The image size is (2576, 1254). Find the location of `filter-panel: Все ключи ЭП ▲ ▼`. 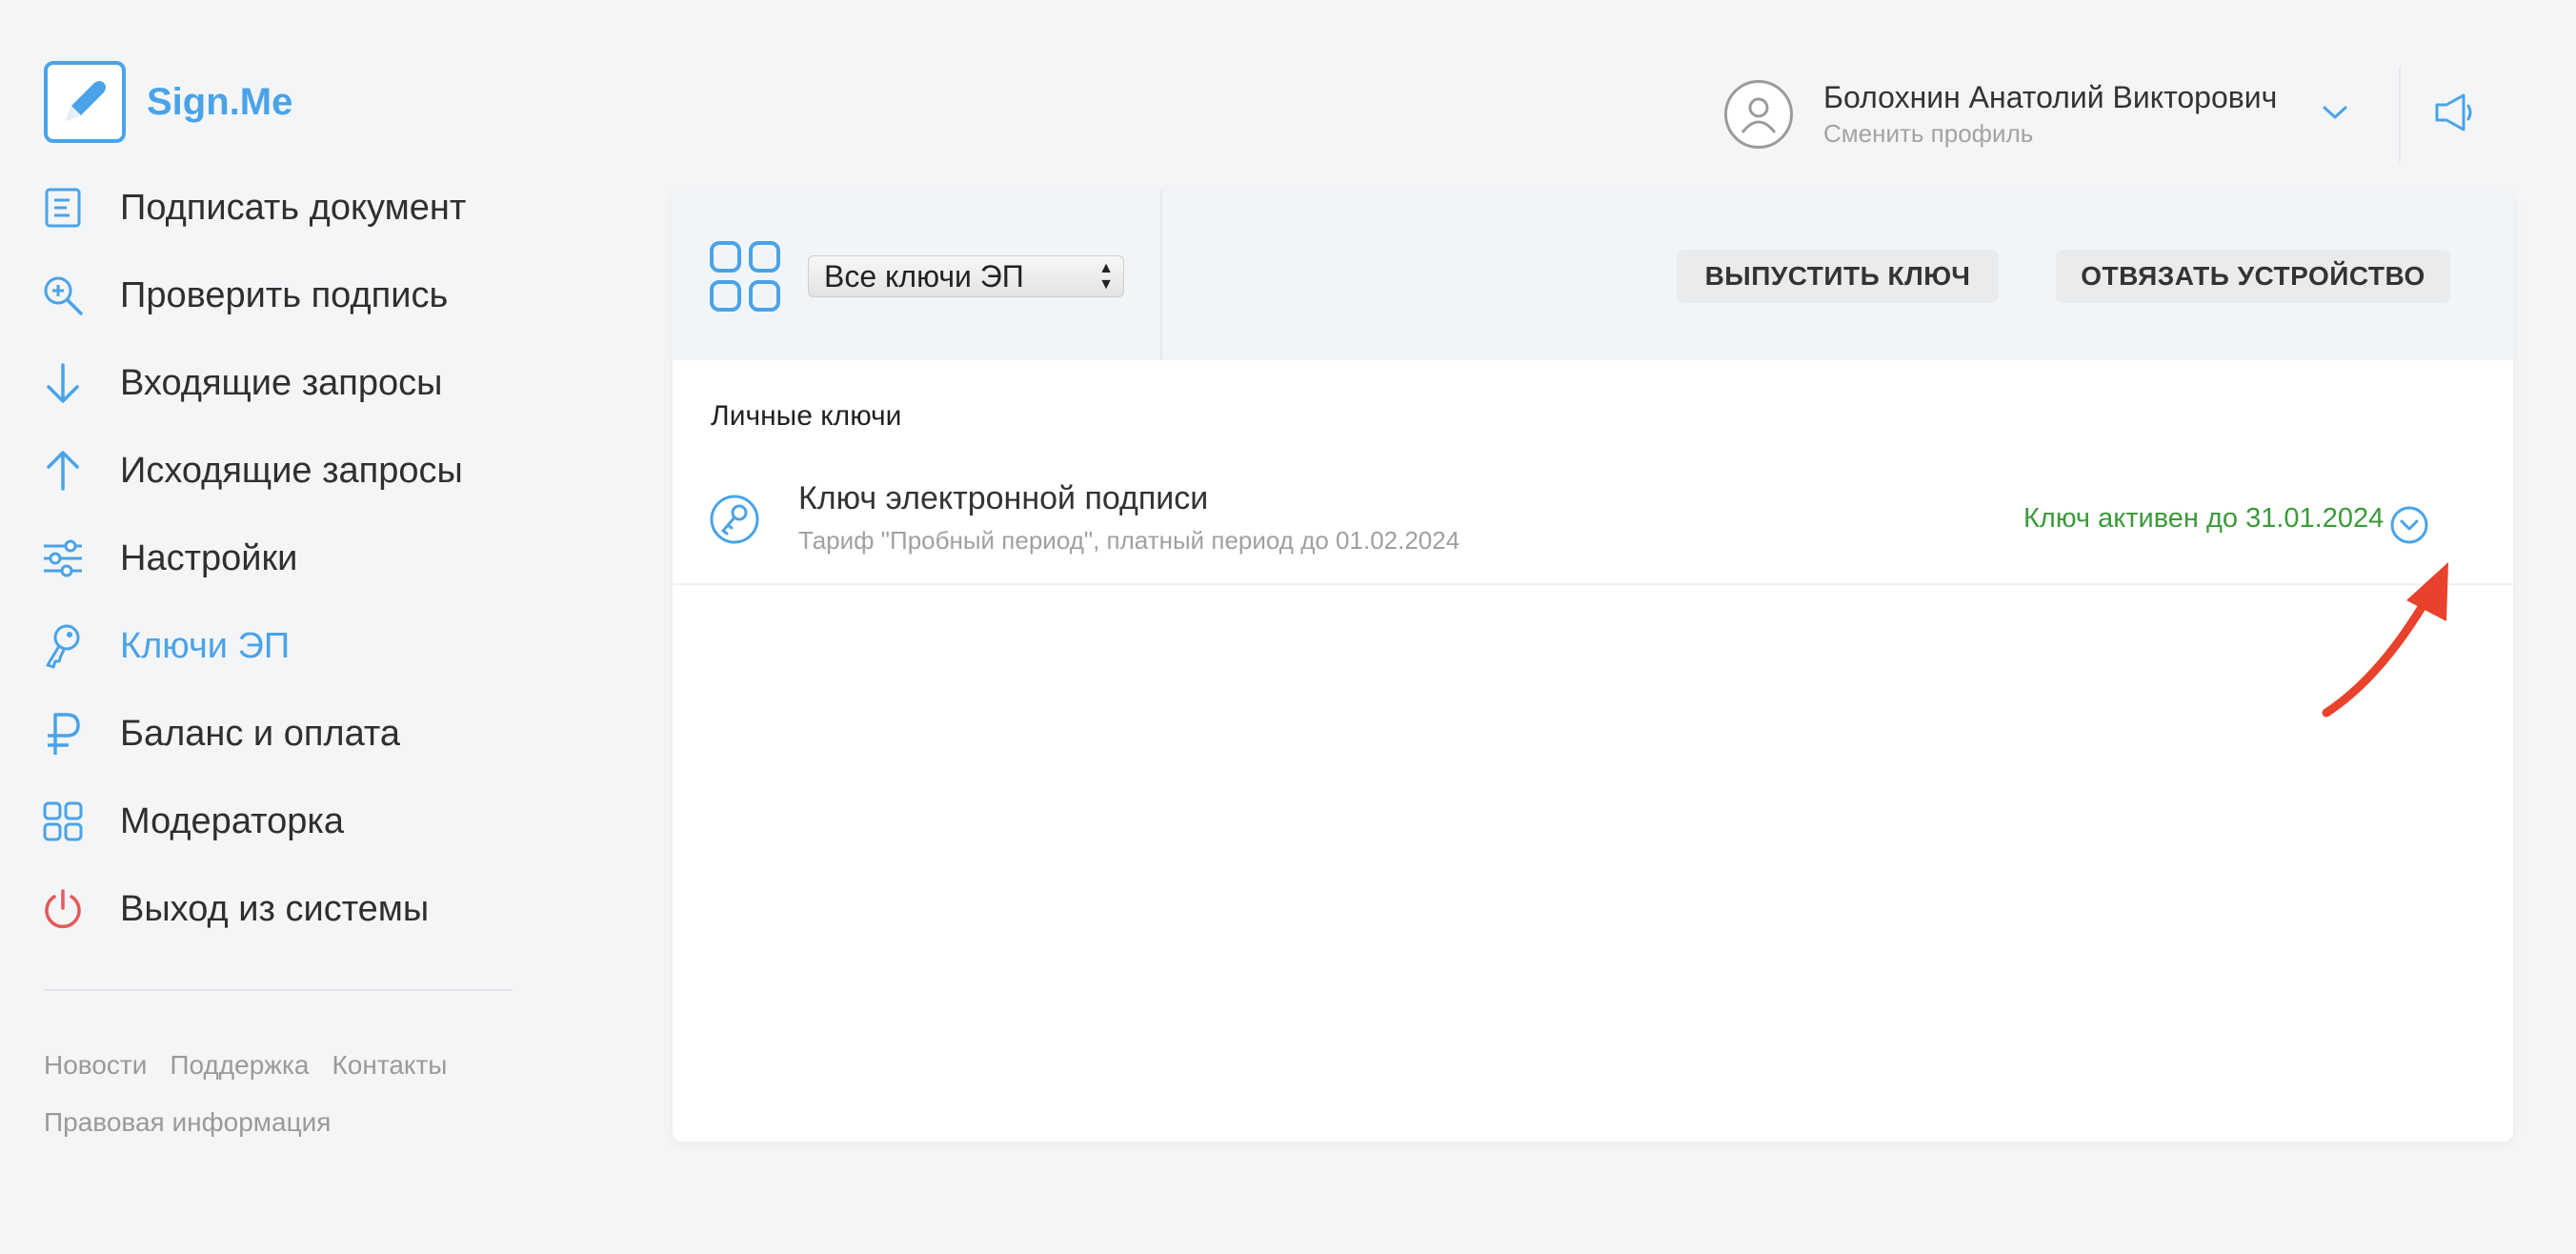

filter-panel: Все ключи ЭП ▲ ▼ is located at coordinates (918, 275).